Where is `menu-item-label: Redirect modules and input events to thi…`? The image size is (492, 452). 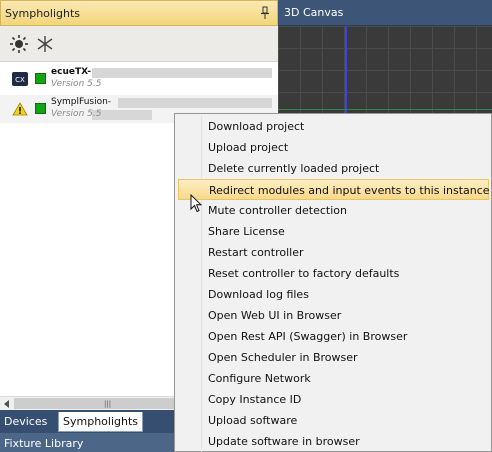 menu-item-label: Redirect modules and input events to thi… is located at coordinates (349, 190).